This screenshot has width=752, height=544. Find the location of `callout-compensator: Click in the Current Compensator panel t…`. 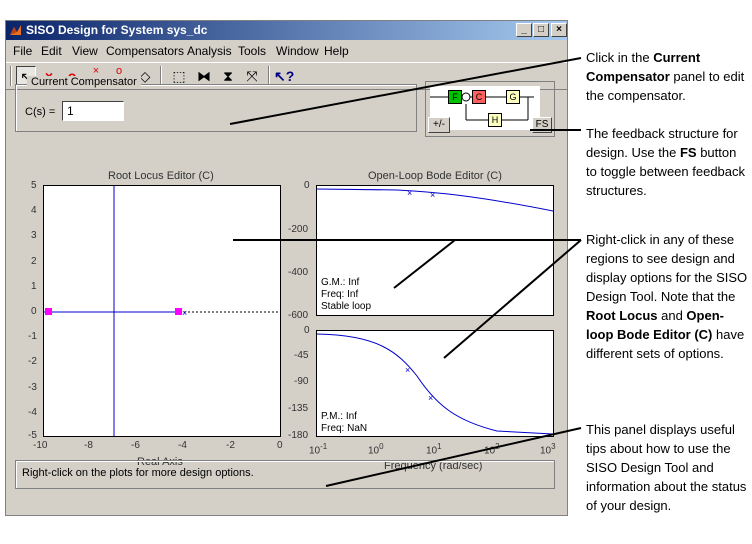

callout-compensator: Click in the Current Compensator panel t… is located at coordinates (667, 76).